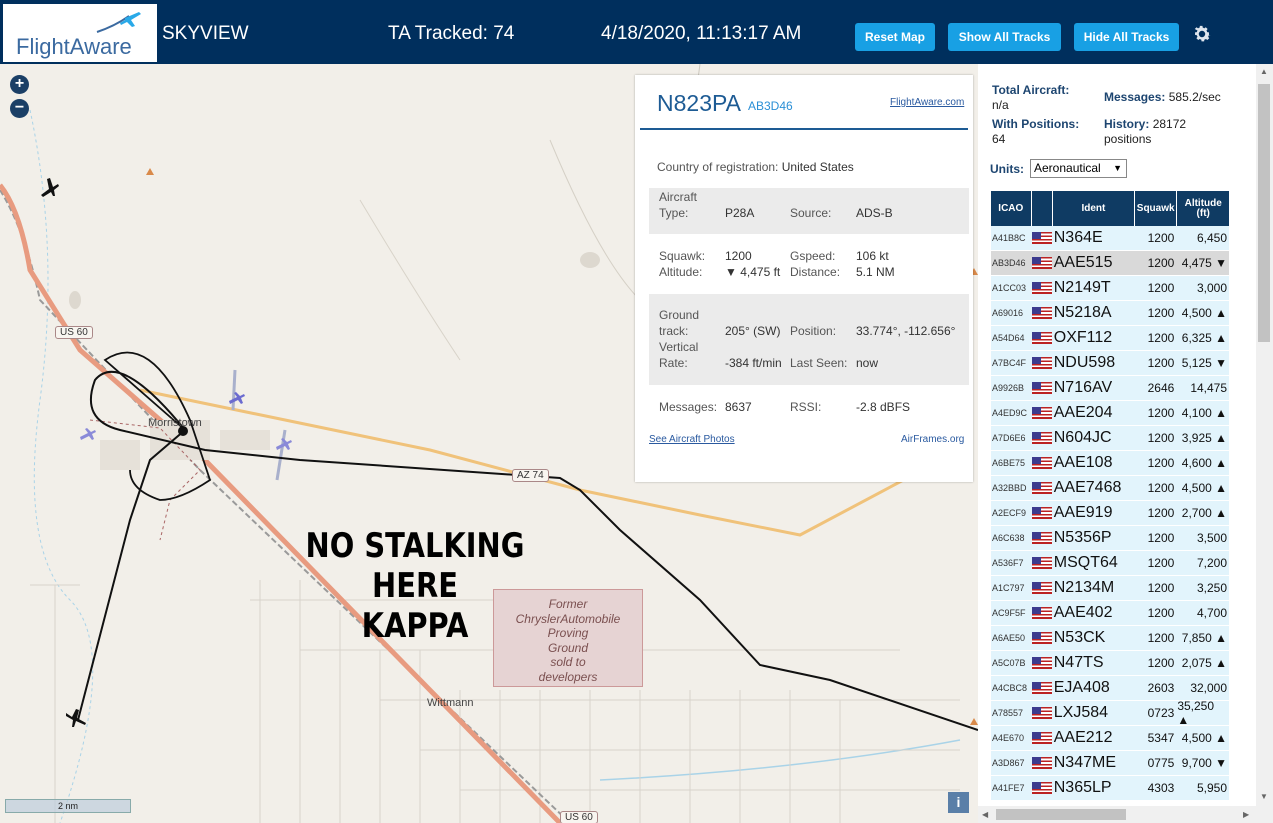 This screenshot has height=823, width=1273. What do you see at coordinates (77, 717) in the screenshot?
I see `selected-aircraft-icon` at bounding box center [77, 717].